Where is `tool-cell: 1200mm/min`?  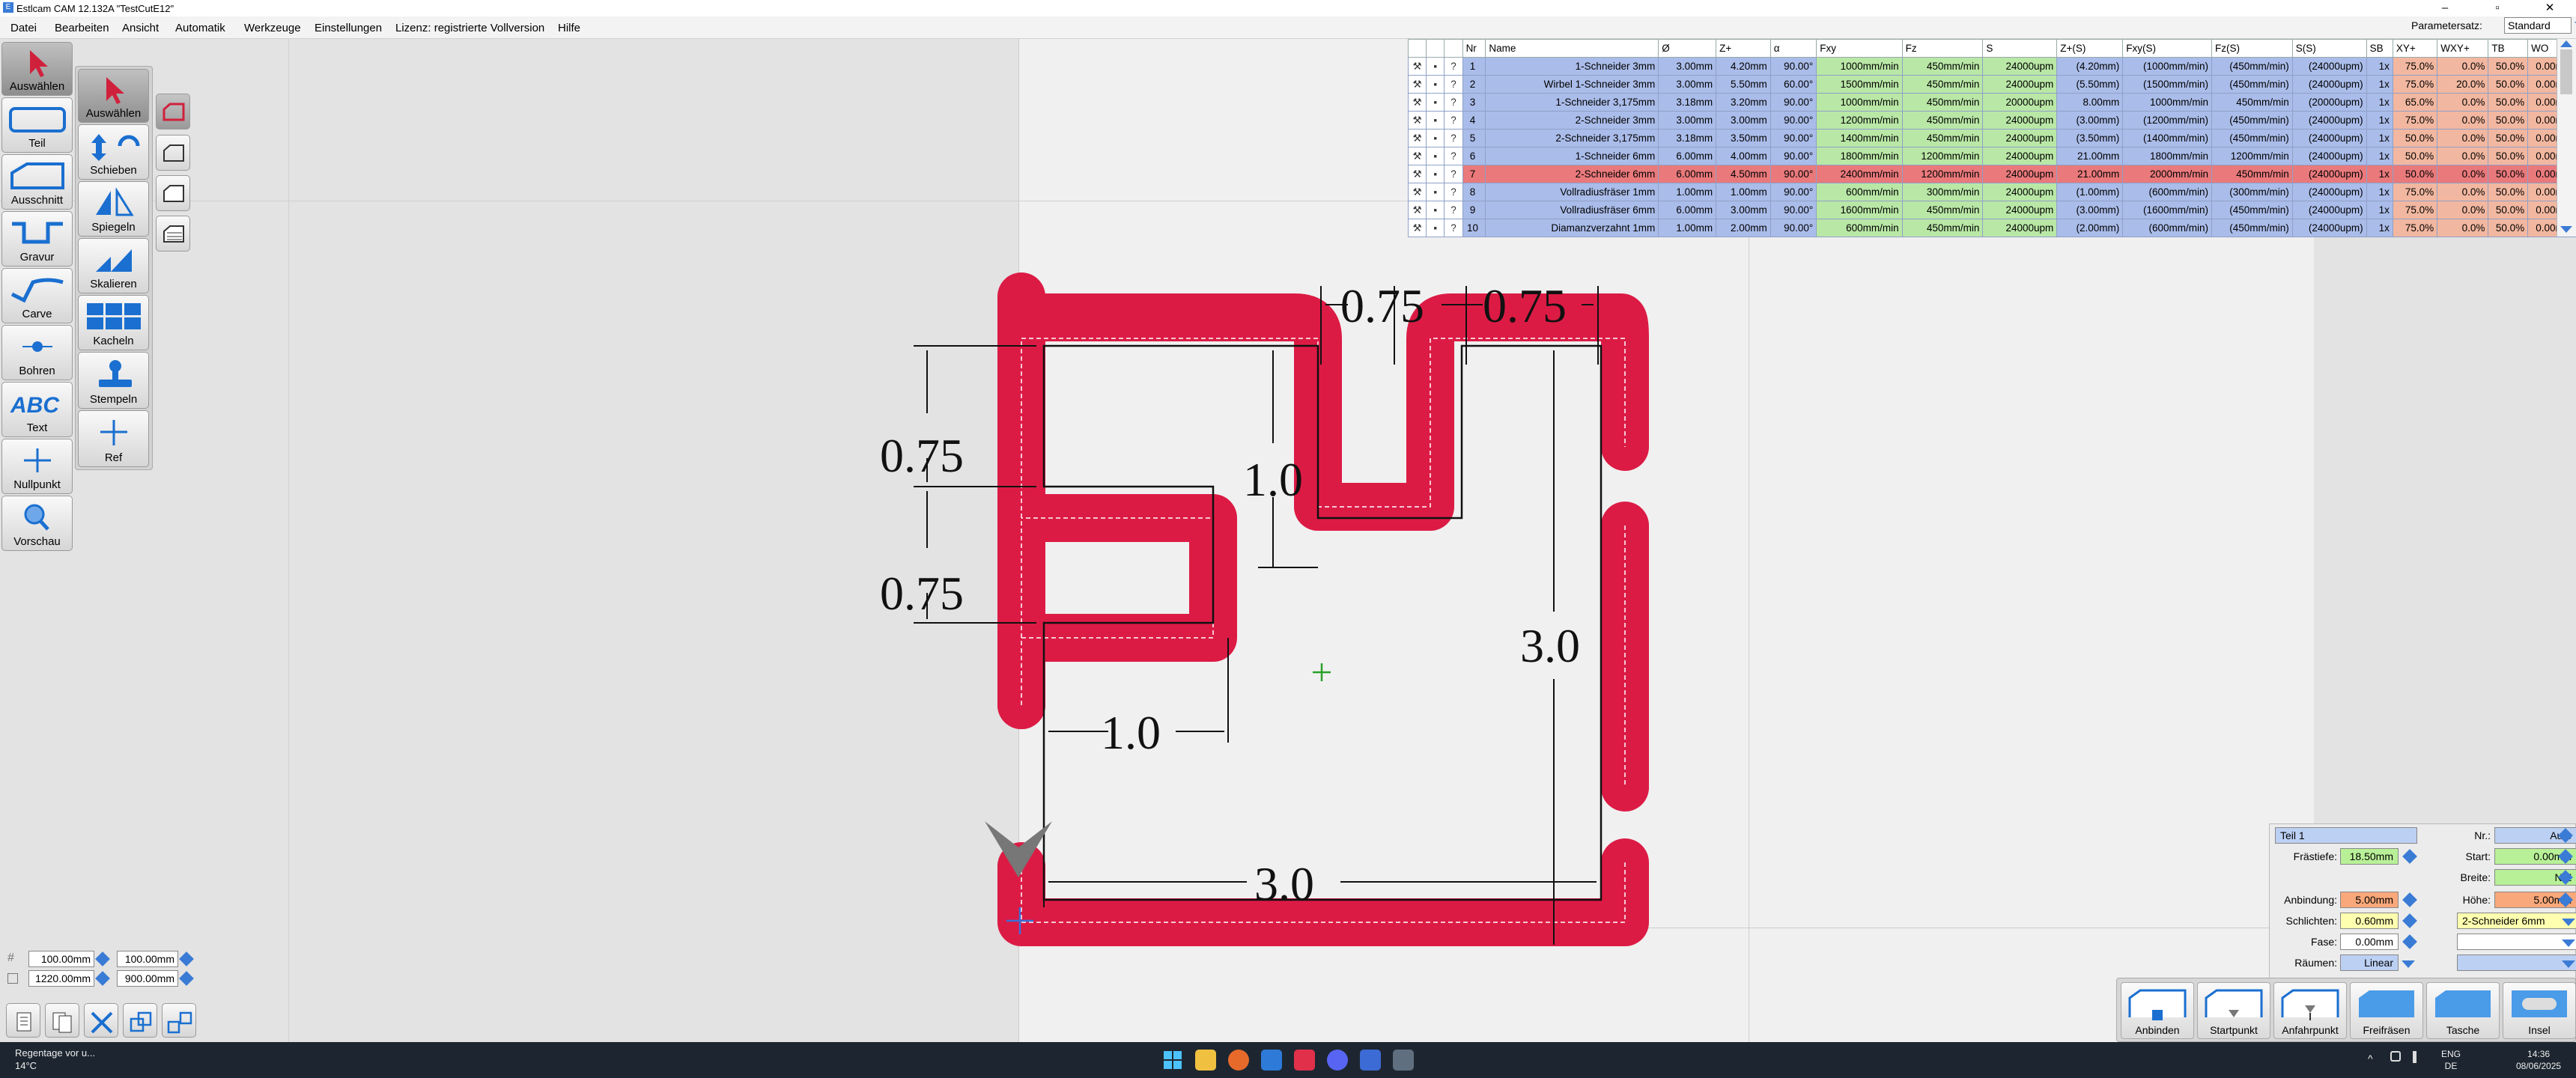 tool-cell: 1200mm/min is located at coordinates (2252, 156).